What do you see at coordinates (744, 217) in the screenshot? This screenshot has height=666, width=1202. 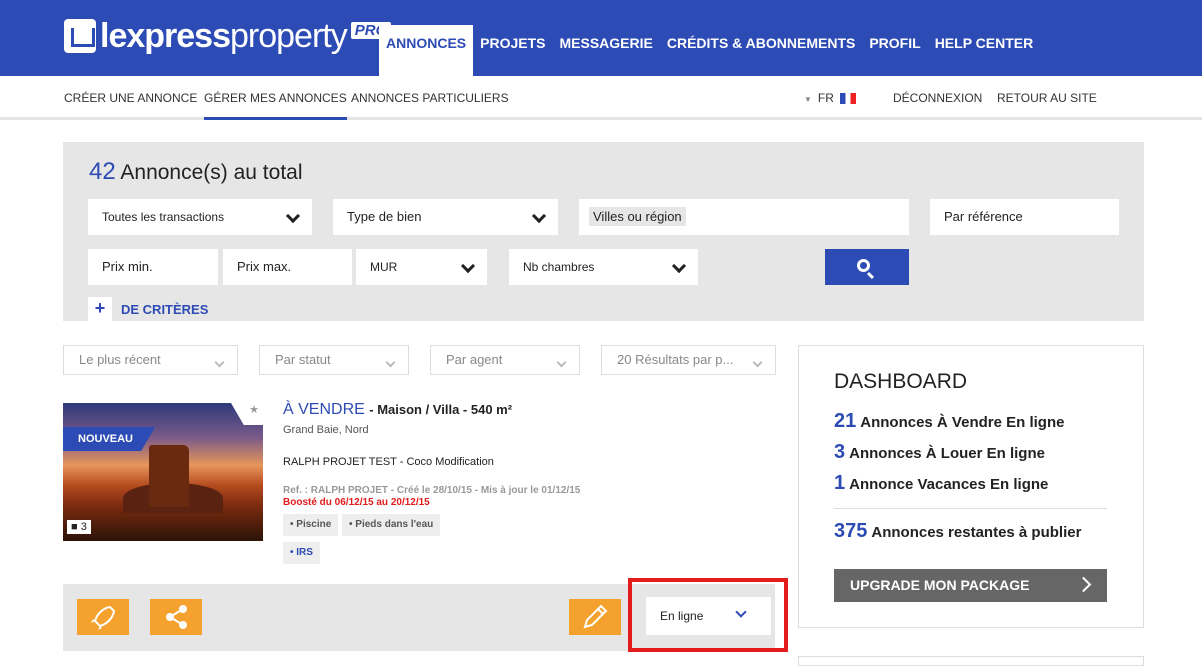 I see `location-input: Villes ou région` at bounding box center [744, 217].